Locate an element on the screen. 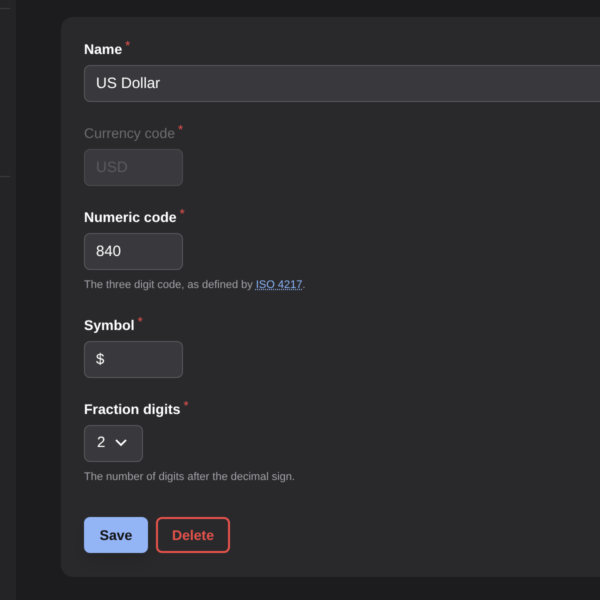 This screenshot has width=600, height=600. delete-button: Delete is located at coordinates (193, 535).